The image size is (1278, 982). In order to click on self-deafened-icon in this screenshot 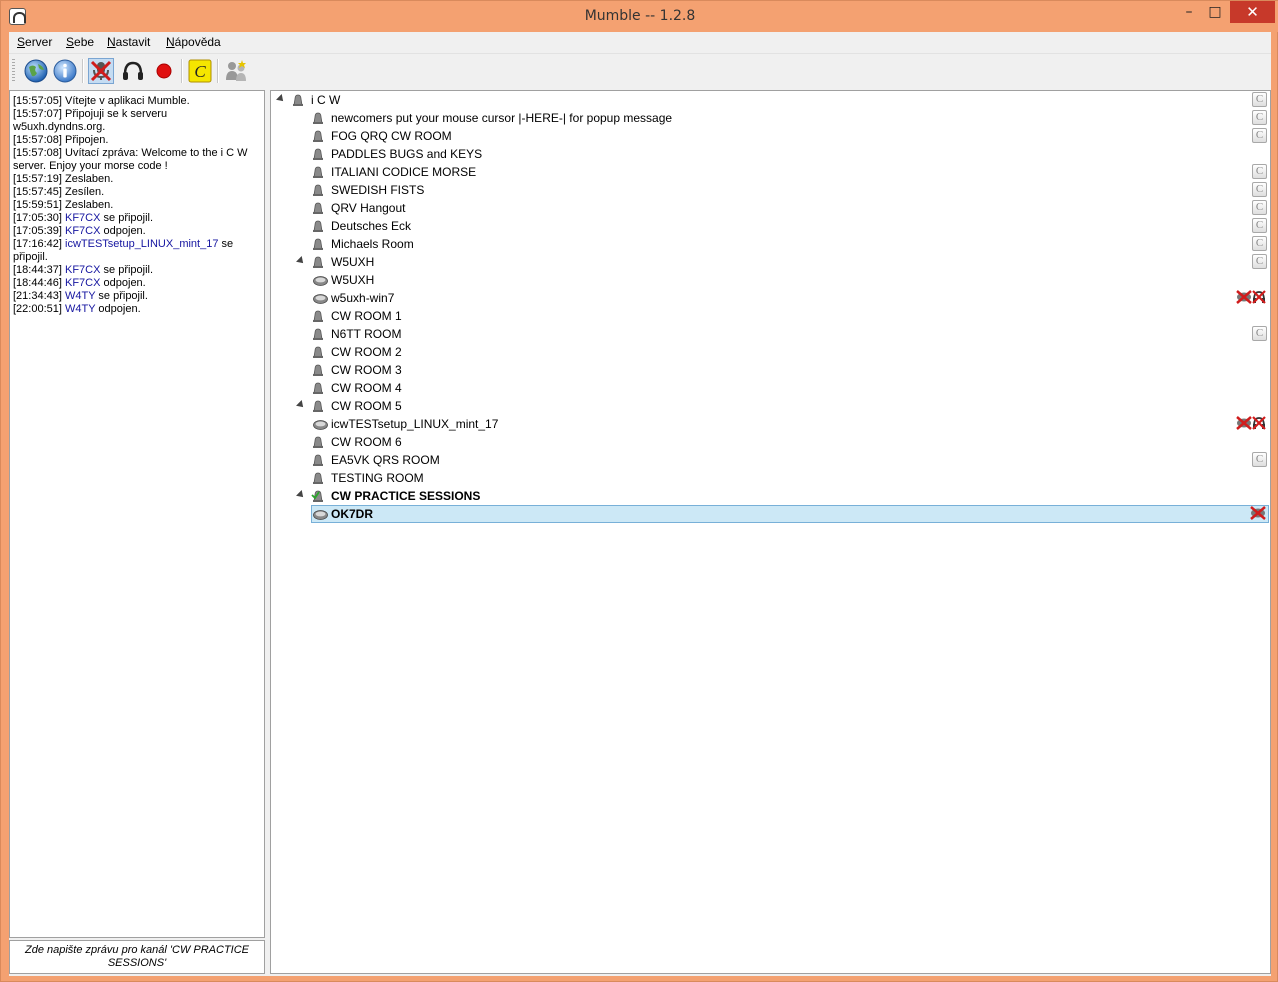, I will do `click(1259, 298)`.